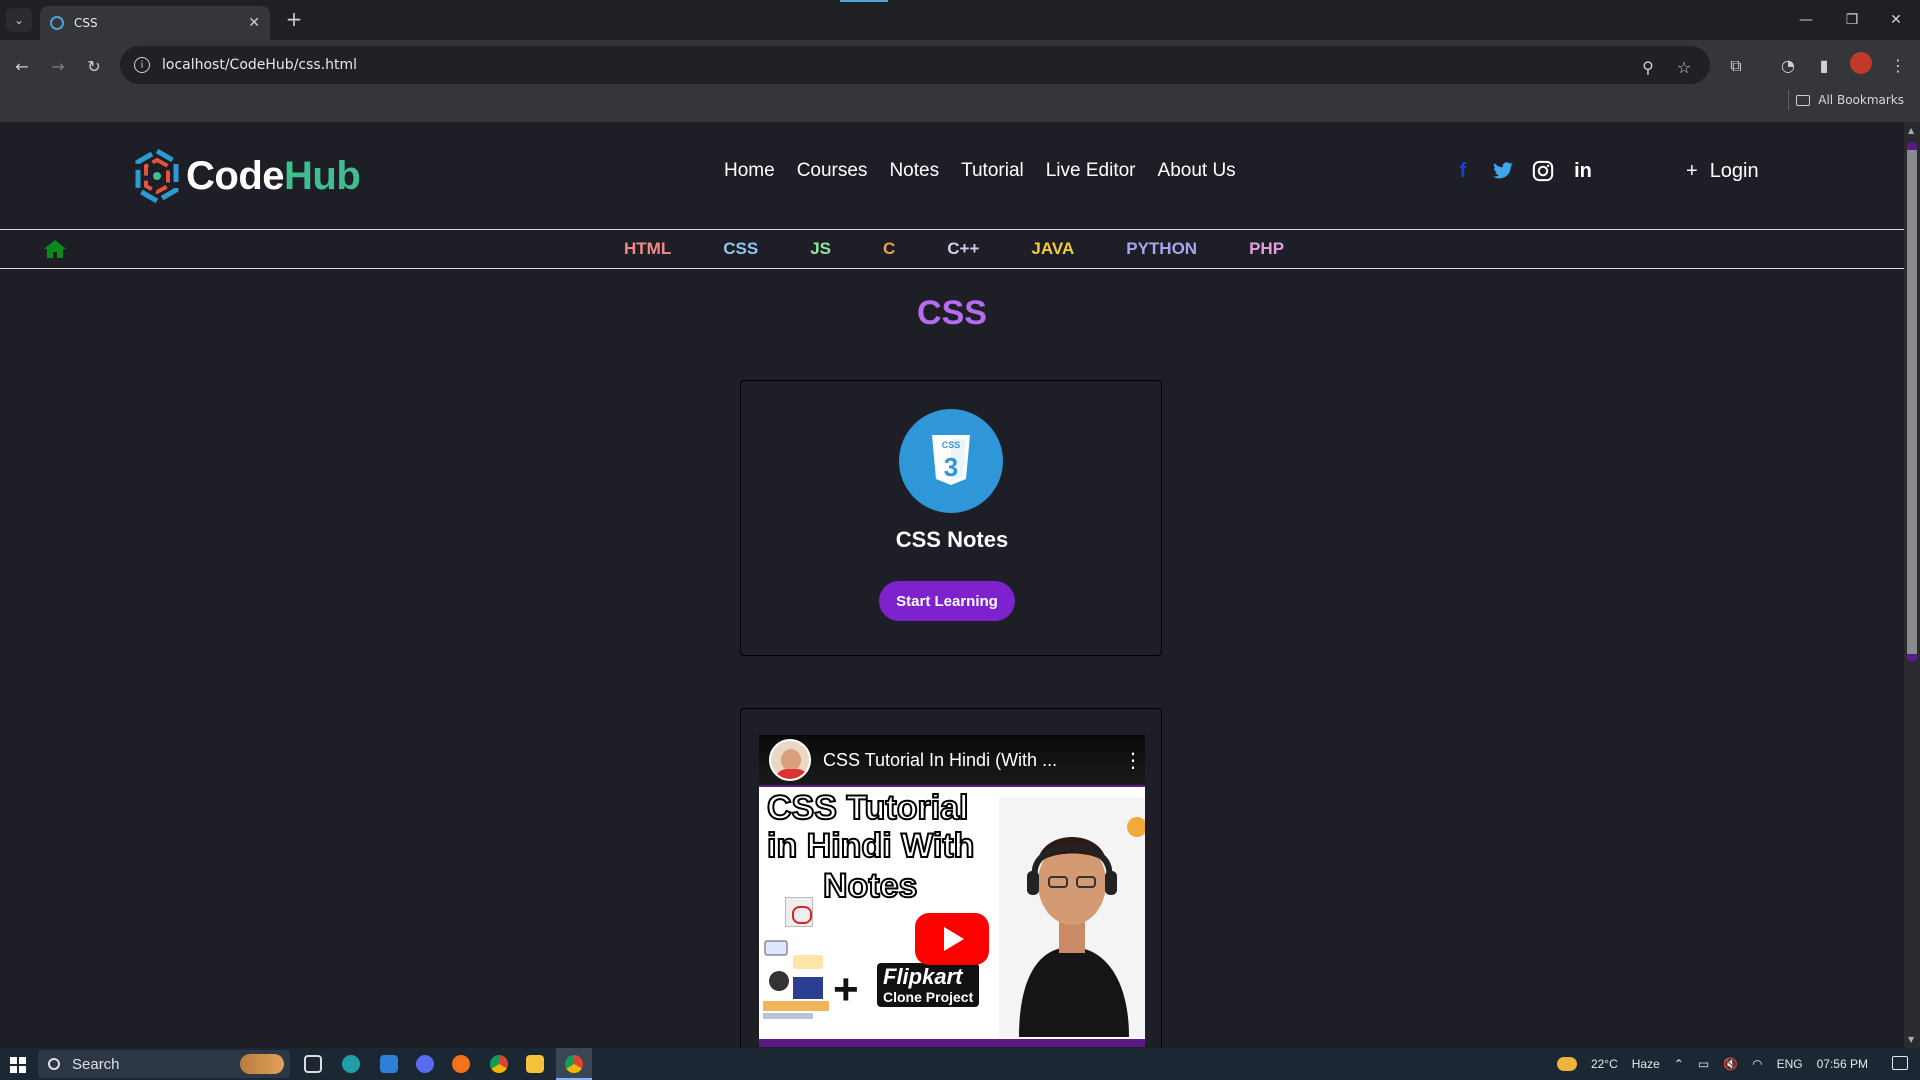 The width and height of the screenshot is (1920, 1080). I want to click on video-header: CSS Tutorial In Hindi (With ... ⋮, so click(952, 760).